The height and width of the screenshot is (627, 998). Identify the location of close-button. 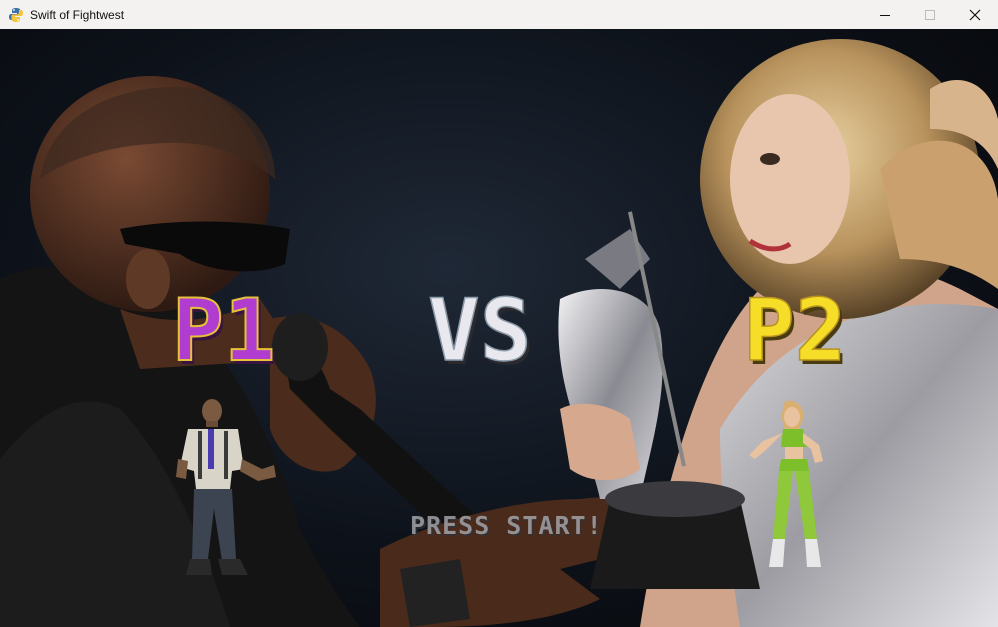
(975, 14).